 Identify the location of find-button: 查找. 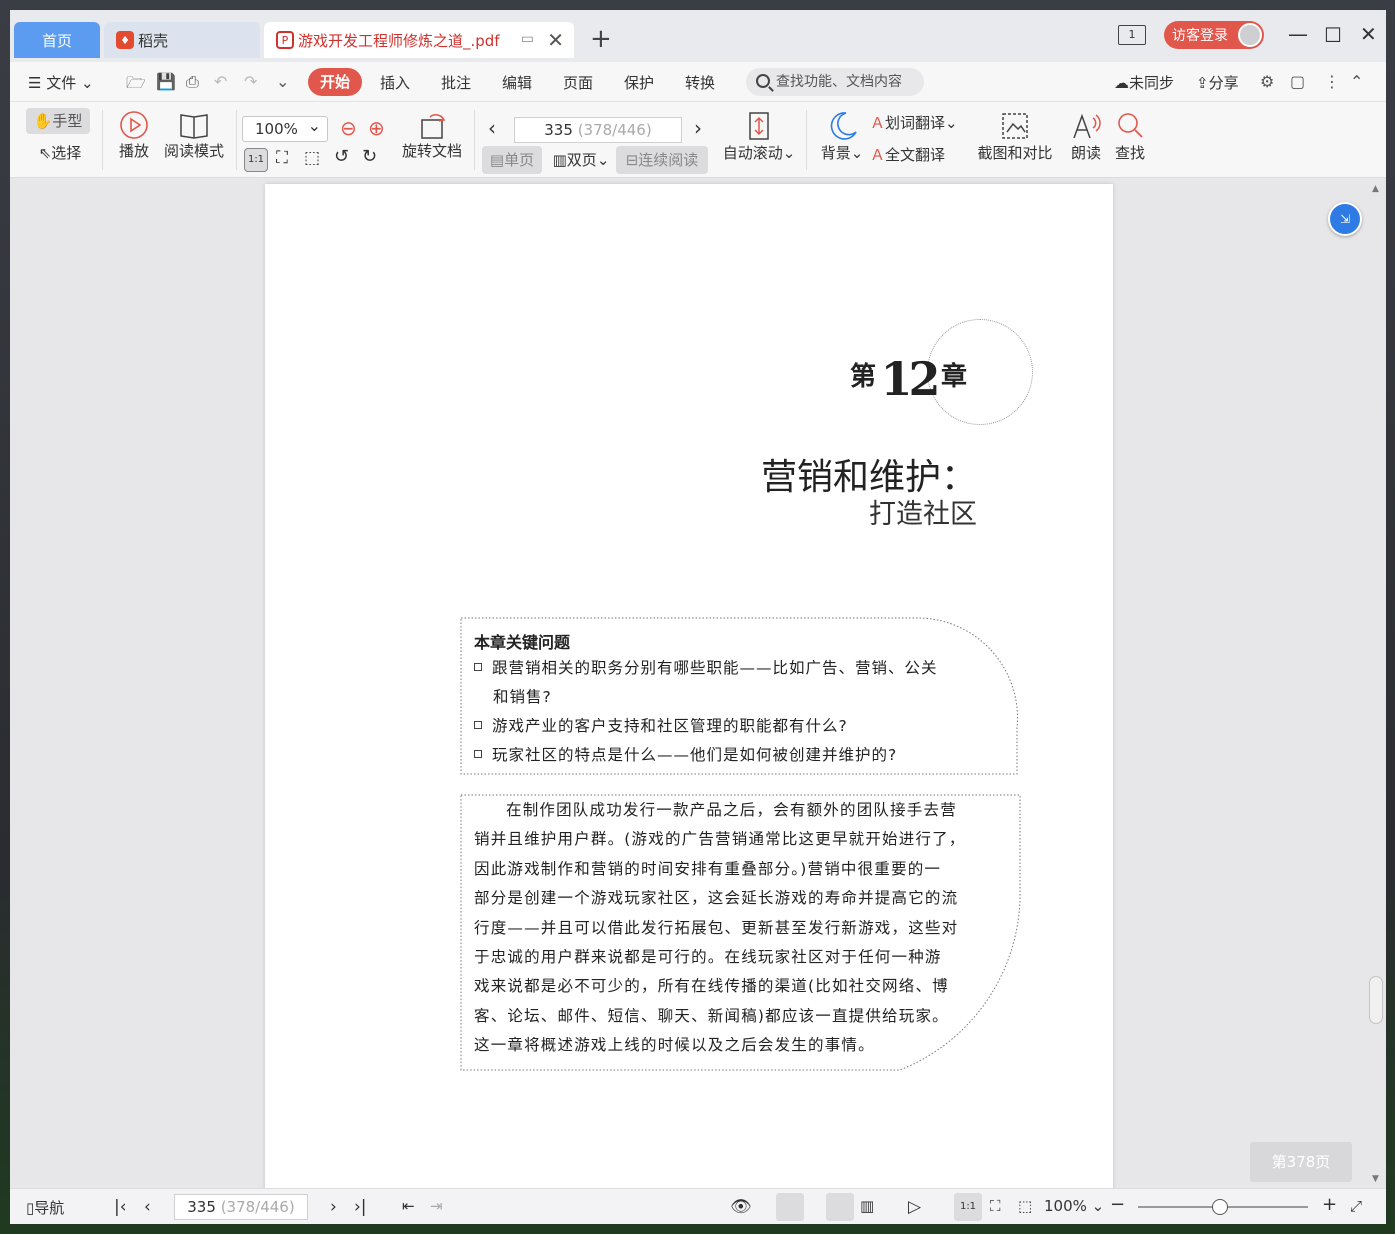
(1130, 136).